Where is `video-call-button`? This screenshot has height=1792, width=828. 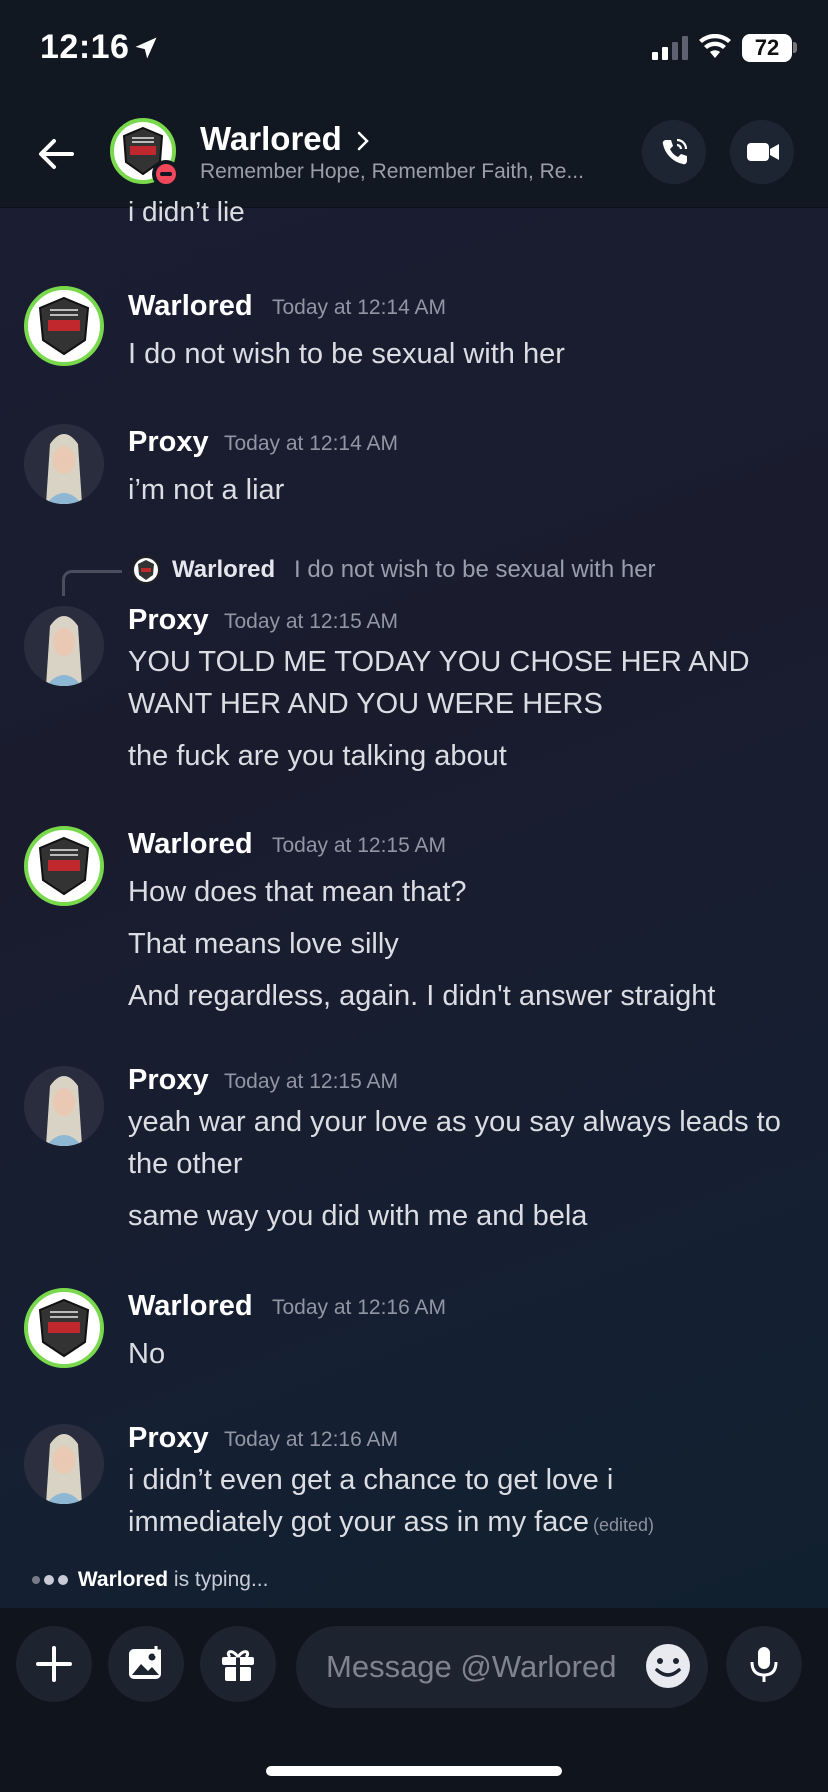 video-call-button is located at coordinates (762, 152).